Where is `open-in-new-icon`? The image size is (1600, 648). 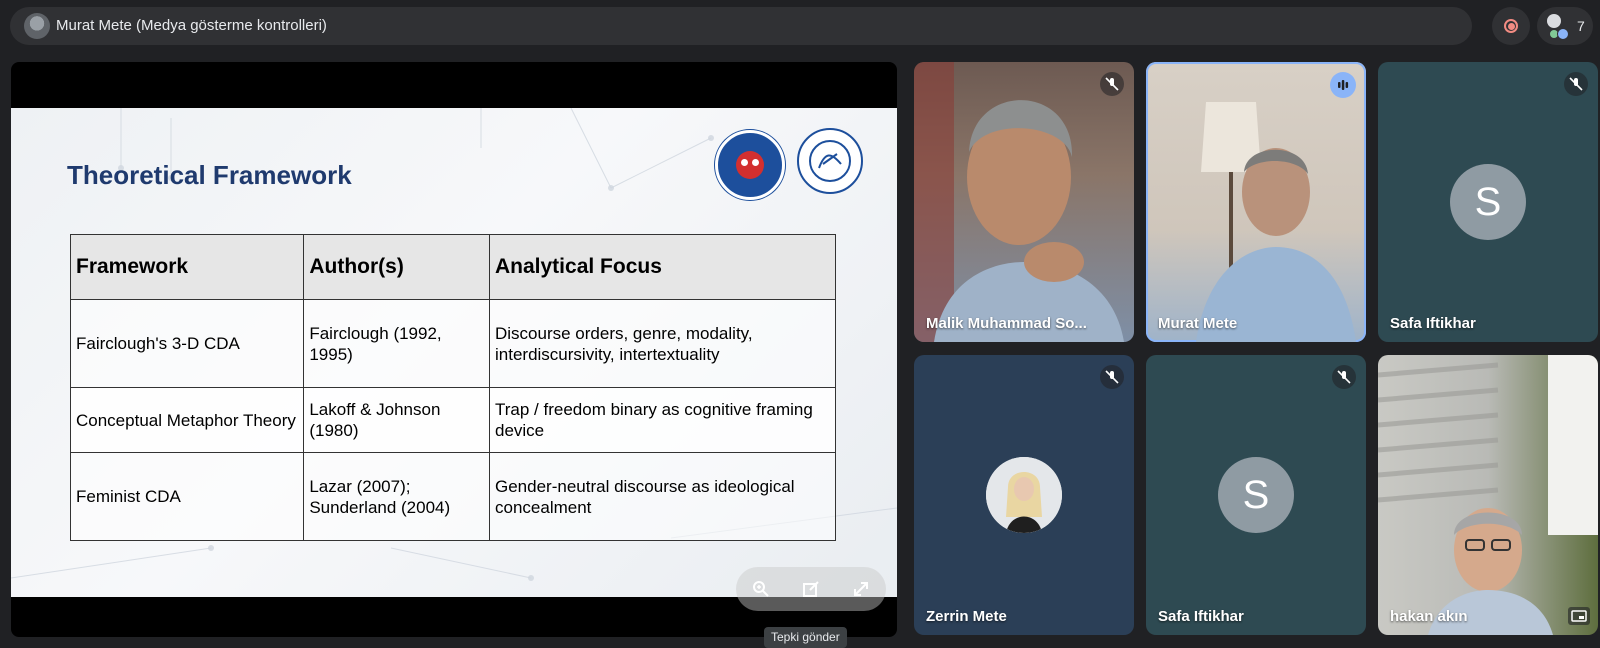
open-in-new-icon is located at coordinates (811, 589).